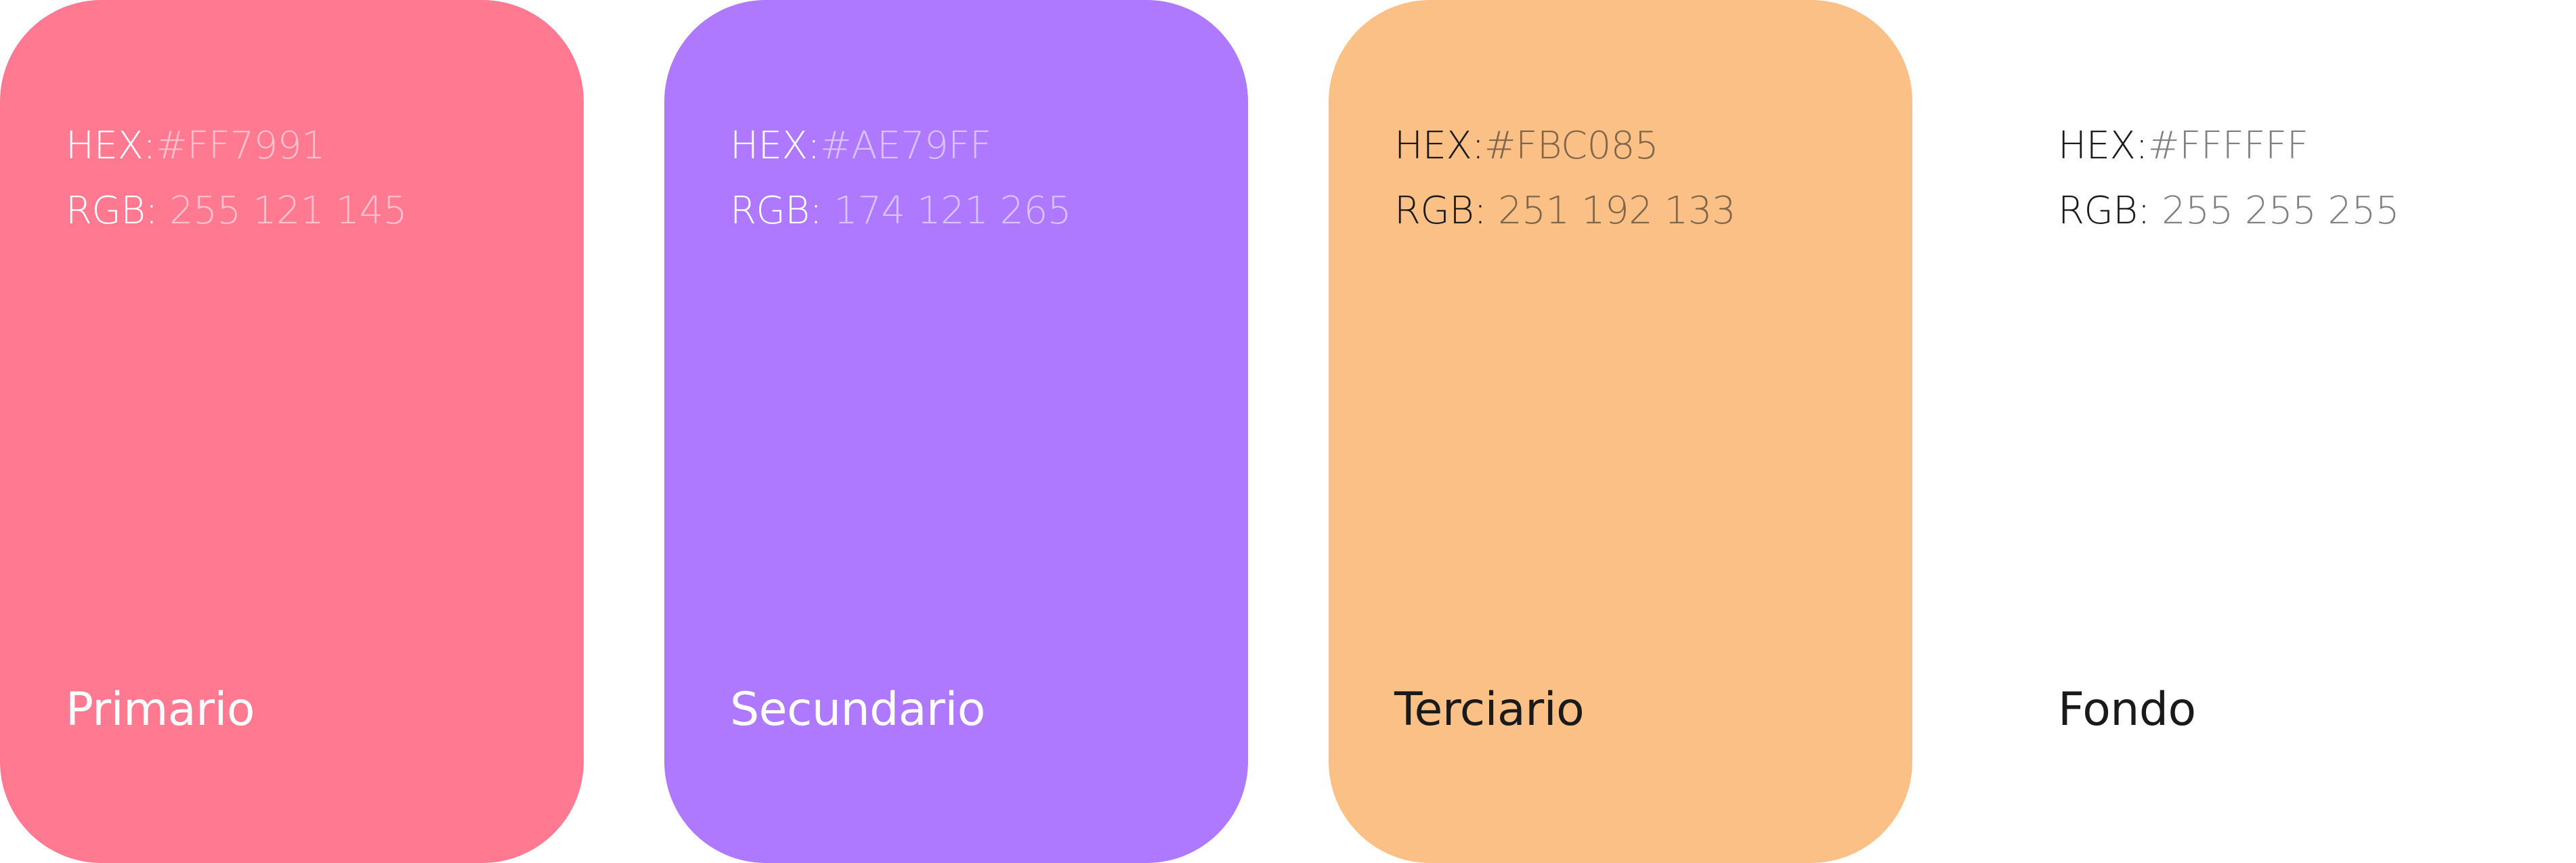  I want to click on swatch-name: Primario, so click(160, 710).